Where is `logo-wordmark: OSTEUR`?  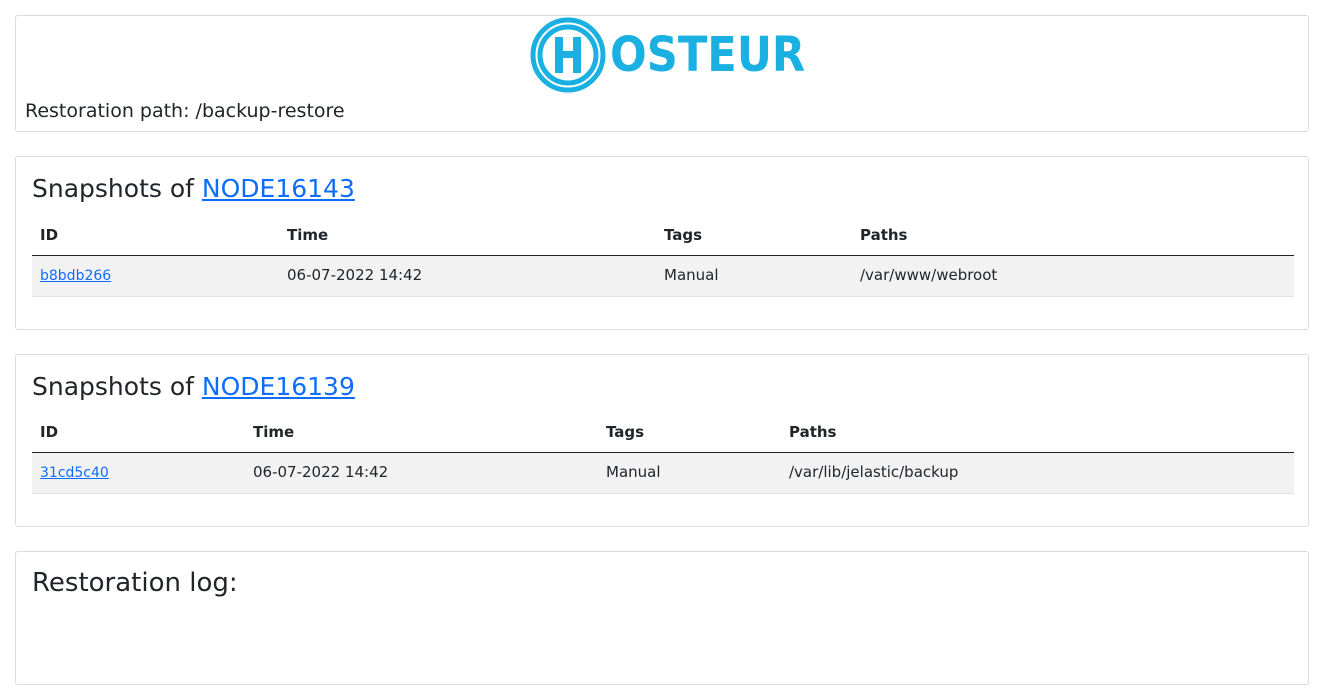 logo-wordmark: OSTEUR is located at coordinates (708, 55).